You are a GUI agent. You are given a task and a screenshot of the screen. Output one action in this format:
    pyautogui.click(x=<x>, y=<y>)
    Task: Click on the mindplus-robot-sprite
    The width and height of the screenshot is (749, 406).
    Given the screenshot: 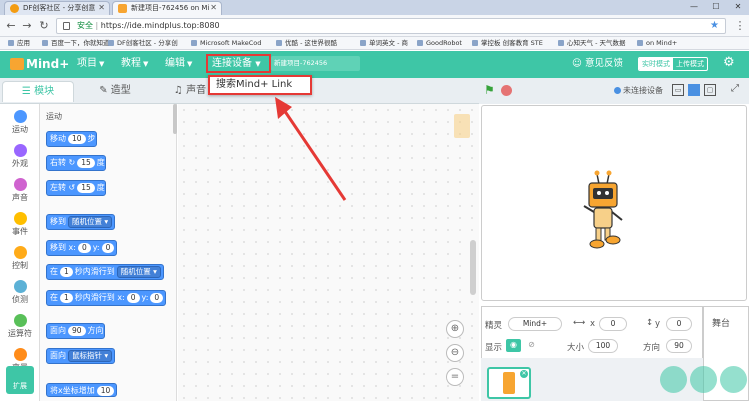 What is the action you would take?
    pyautogui.click(x=603, y=210)
    